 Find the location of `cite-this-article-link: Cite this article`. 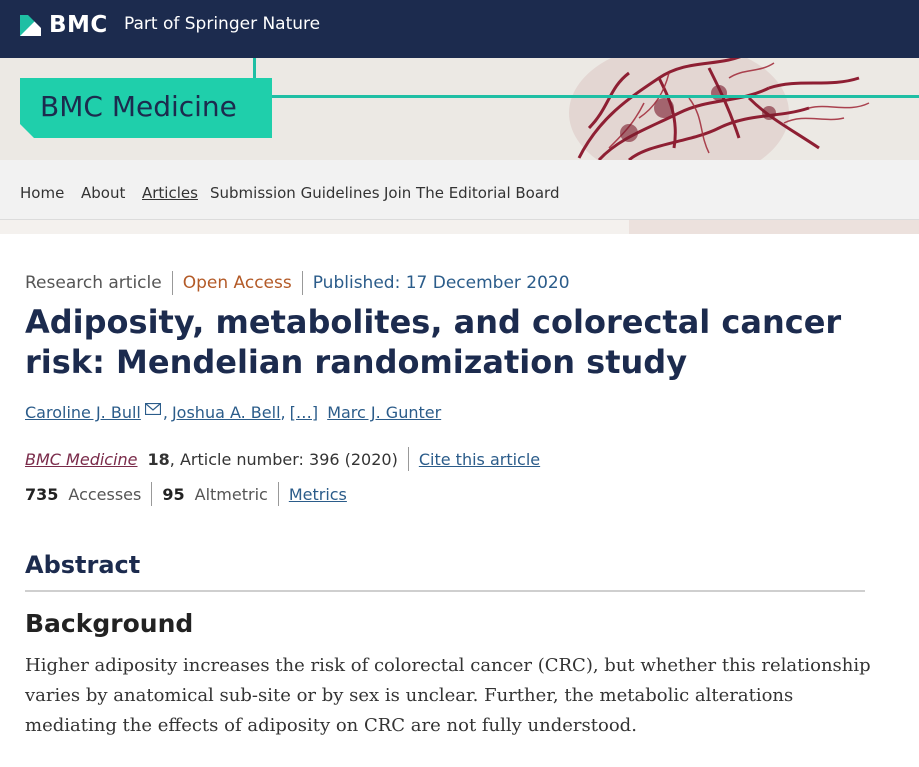

cite-this-article-link: Cite this article is located at coordinates (479, 459).